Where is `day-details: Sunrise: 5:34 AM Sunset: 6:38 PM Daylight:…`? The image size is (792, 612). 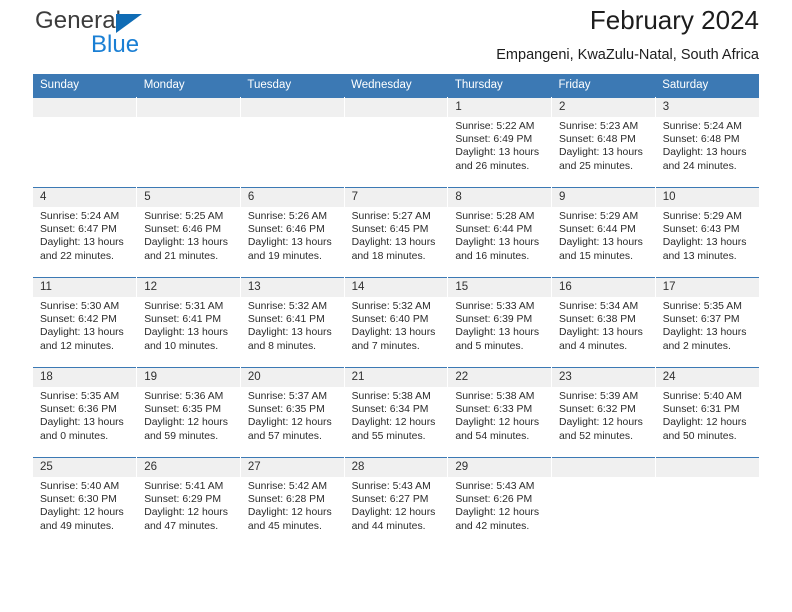 day-details: Sunrise: 5:34 AM Sunset: 6:38 PM Daylight:… is located at coordinates (603, 325).